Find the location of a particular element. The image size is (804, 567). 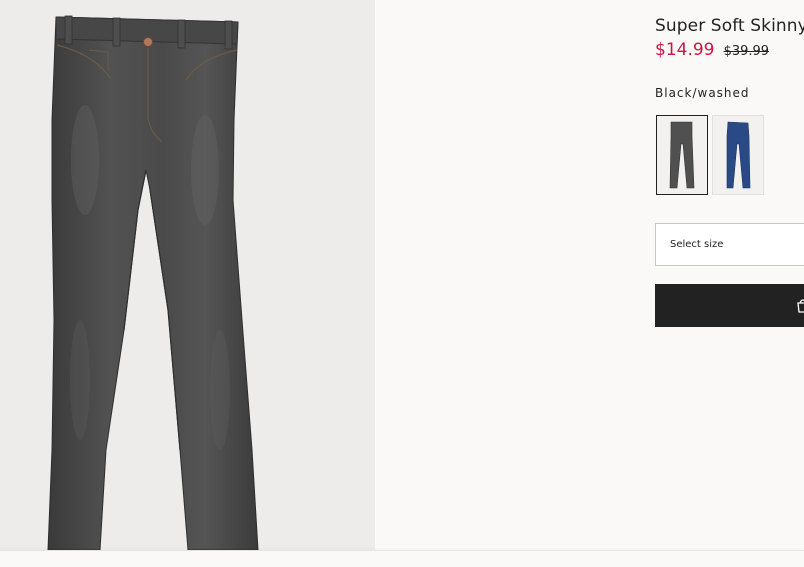

bottom-bar is located at coordinates (402, 558).